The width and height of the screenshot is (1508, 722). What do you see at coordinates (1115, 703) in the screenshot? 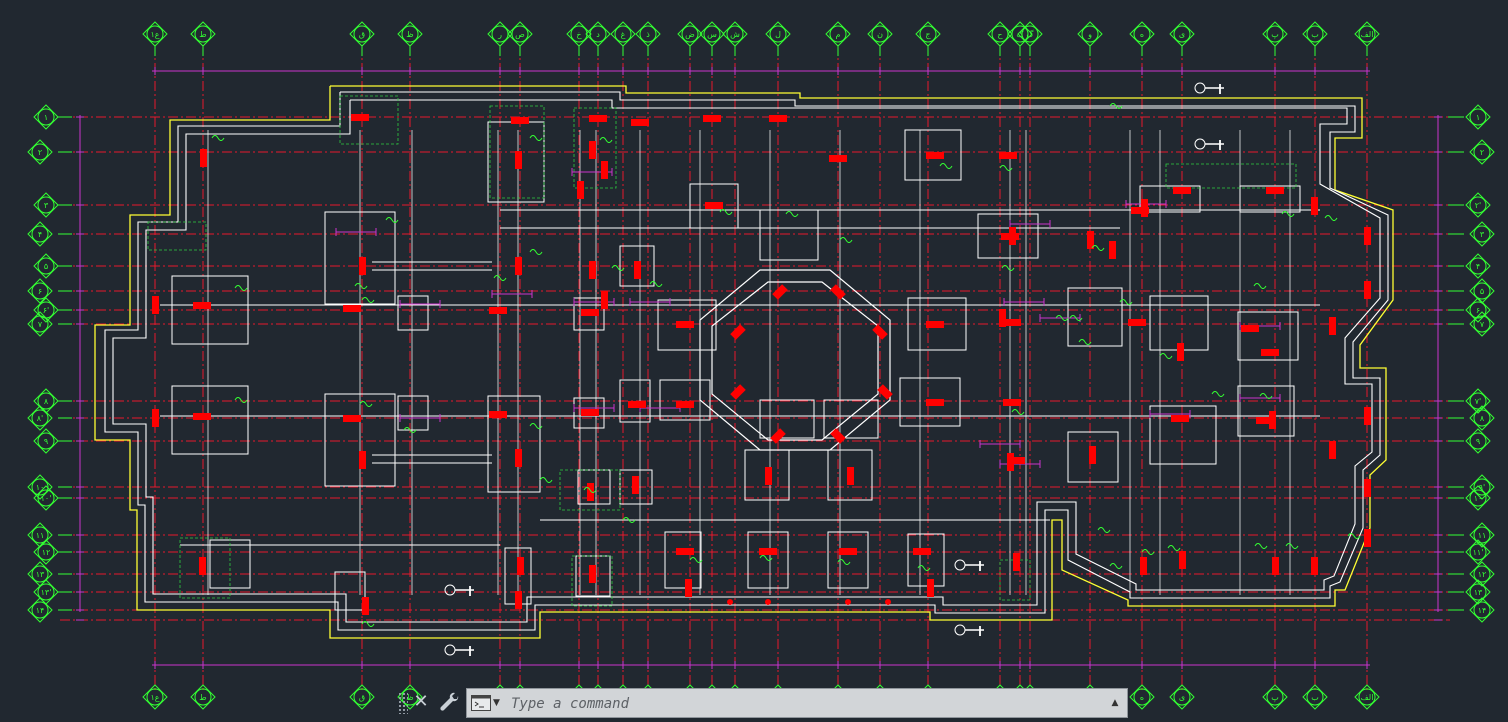
I see `chevron-up-icon: ▲` at bounding box center [1115, 703].